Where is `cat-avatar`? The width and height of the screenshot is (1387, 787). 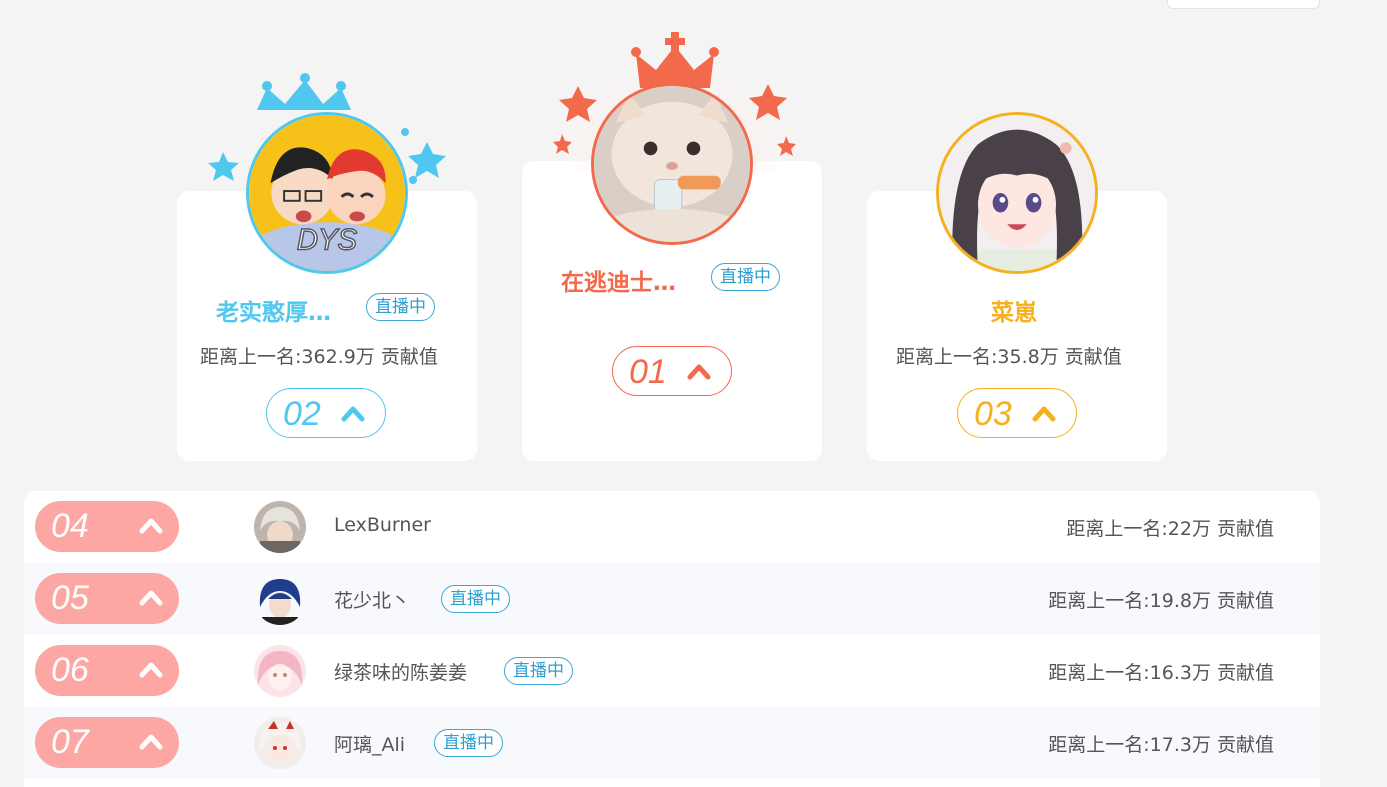 cat-avatar is located at coordinates (672, 164).